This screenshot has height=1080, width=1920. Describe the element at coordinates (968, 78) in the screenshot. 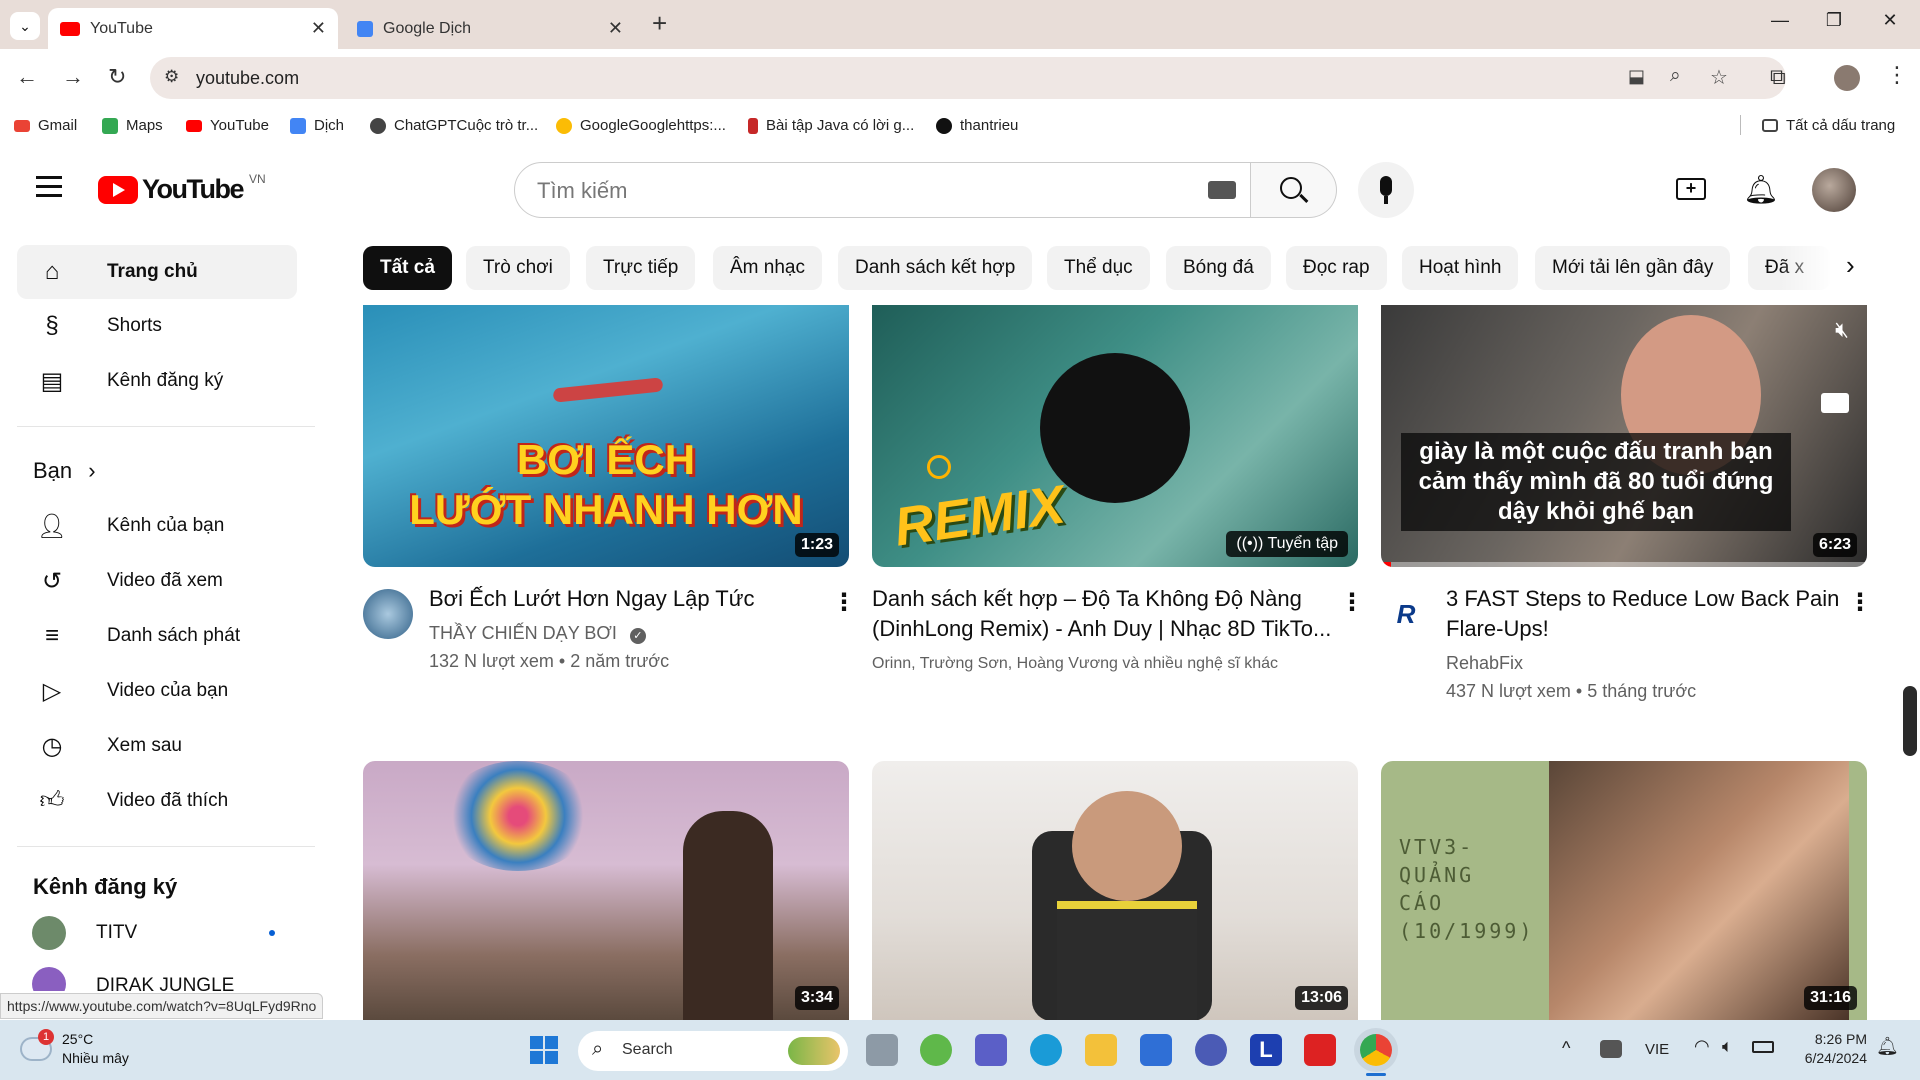

I see `address-bar: ⚙ youtube.com ⬓ ⌕ ☆` at that location.